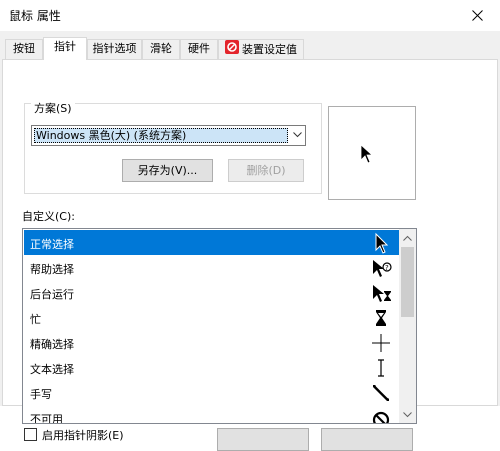  I want to click on cursor-row-label: 正常选择, so click(52, 244).